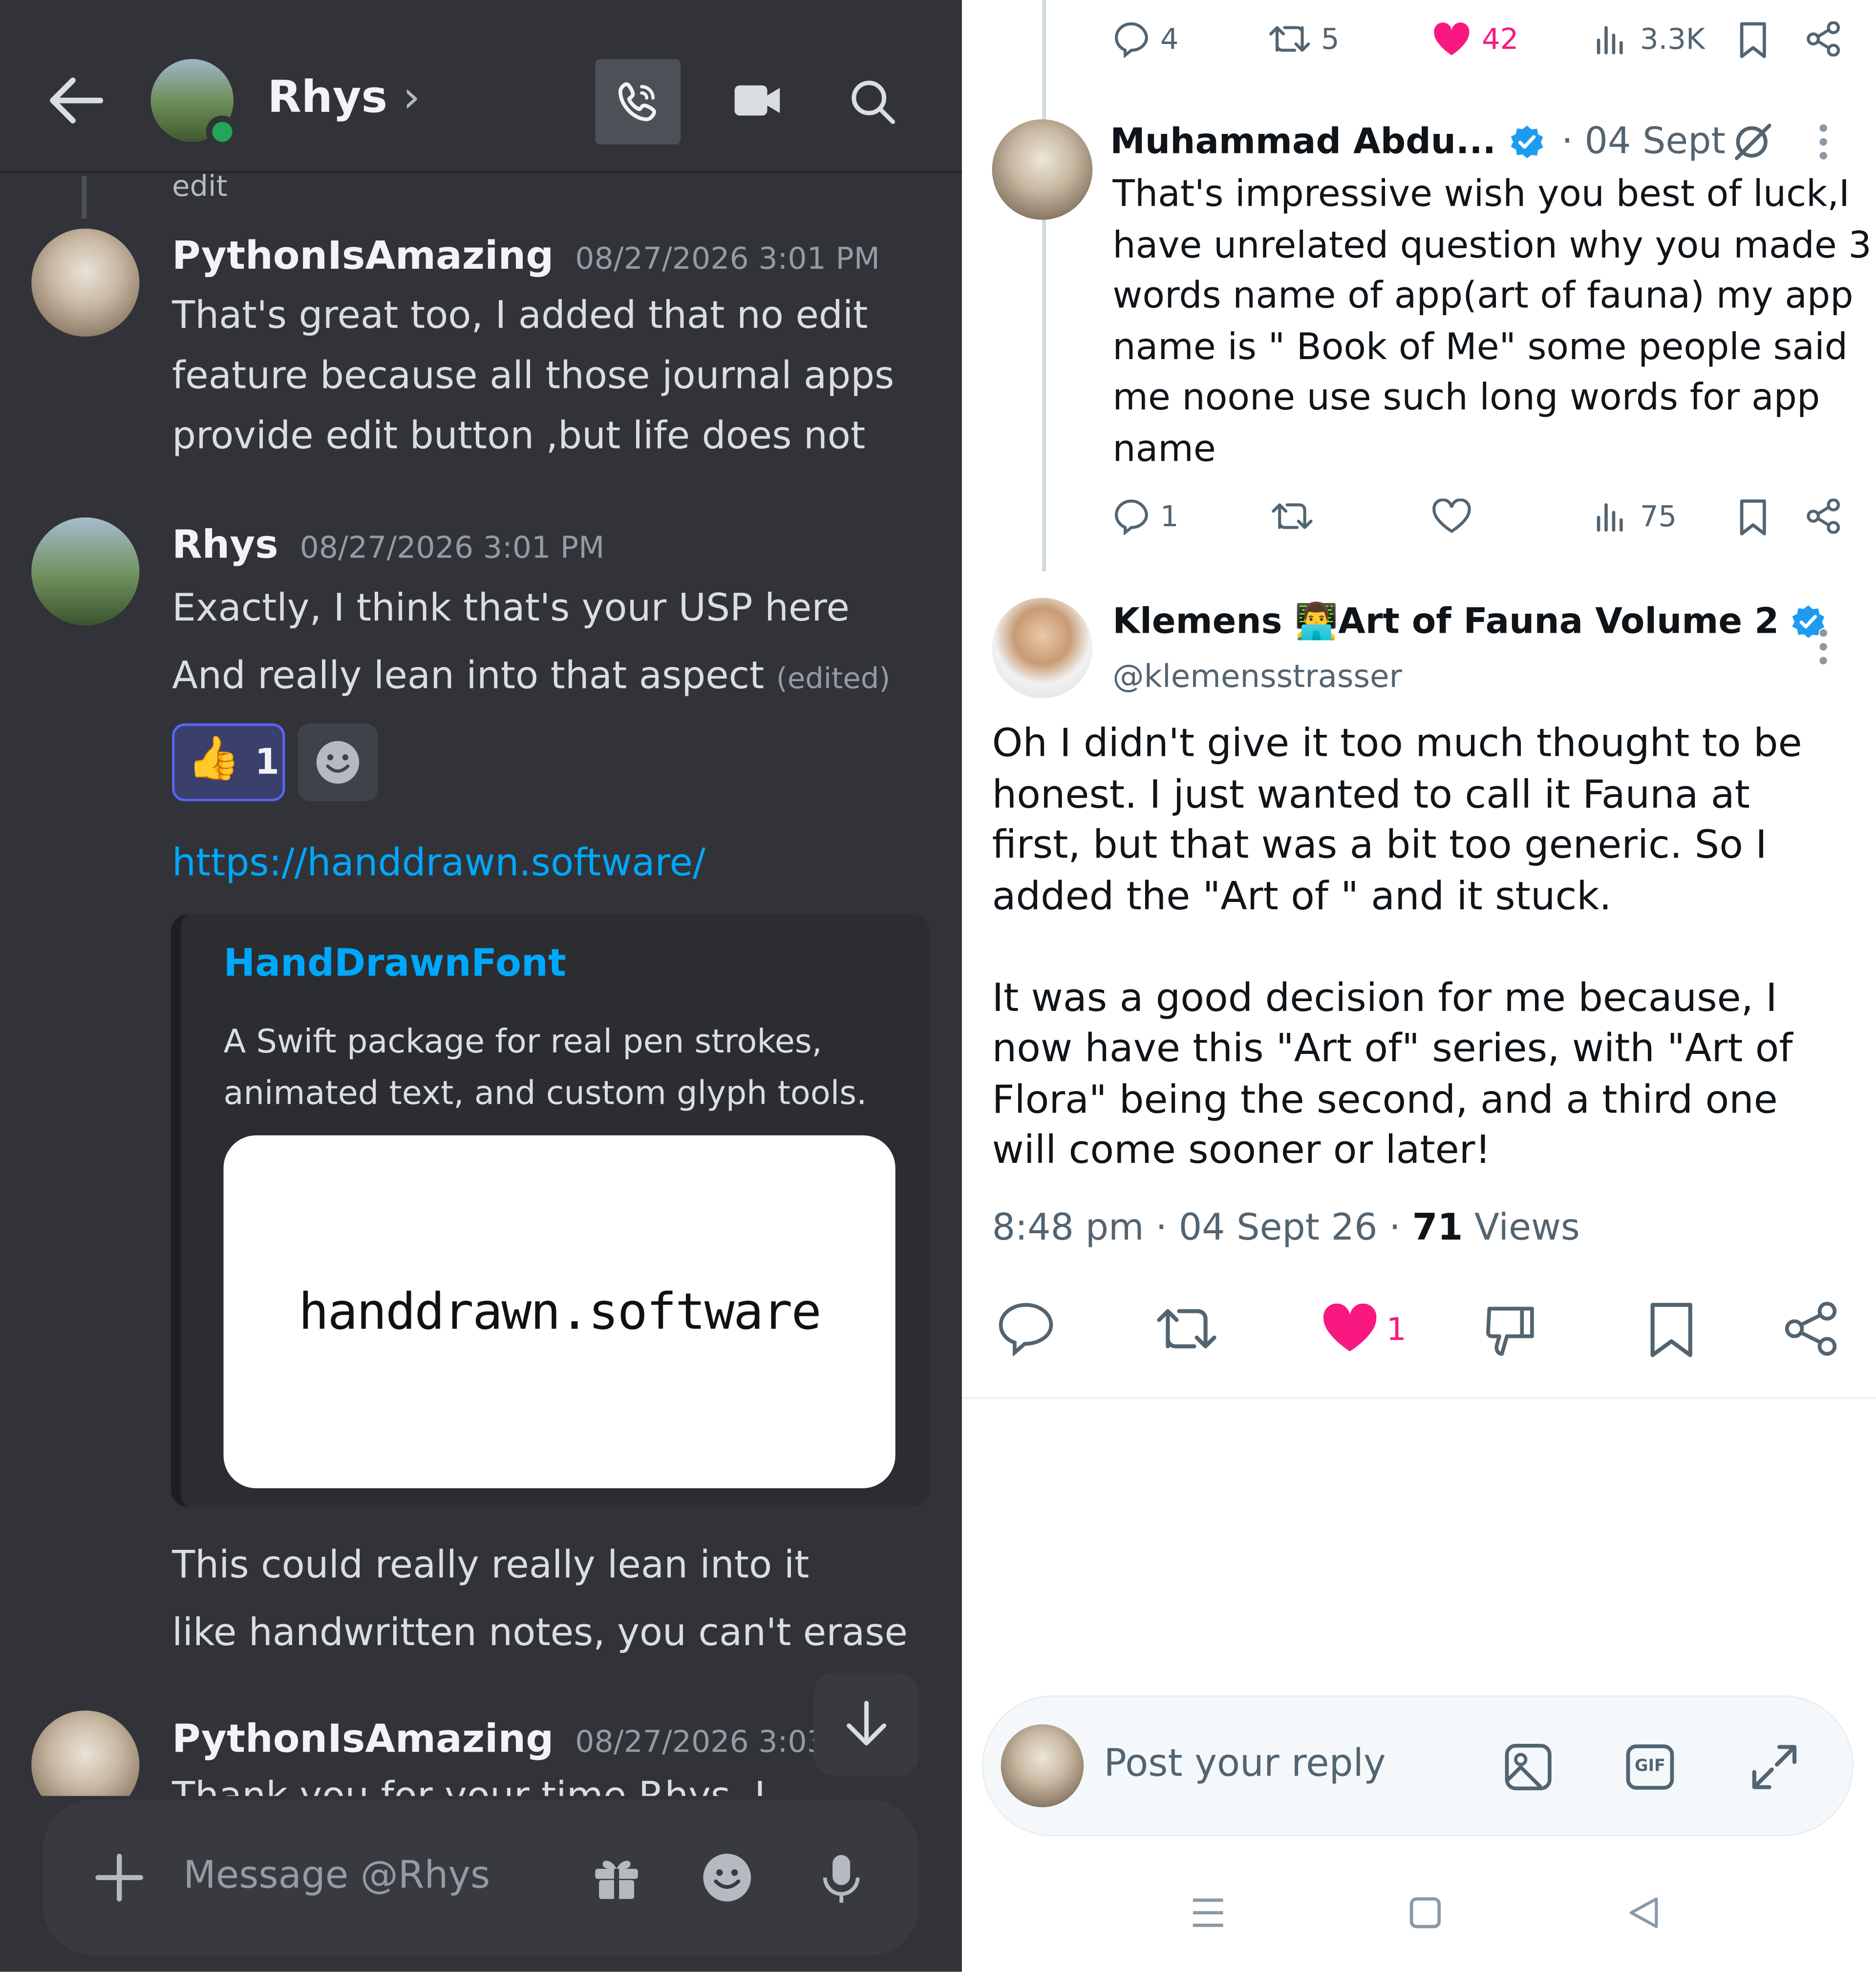 The height and width of the screenshot is (1972, 1876). Describe the element at coordinates (1257, 676) in the screenshot. I see `main-author-handle: @klemensstrasser` at that location.